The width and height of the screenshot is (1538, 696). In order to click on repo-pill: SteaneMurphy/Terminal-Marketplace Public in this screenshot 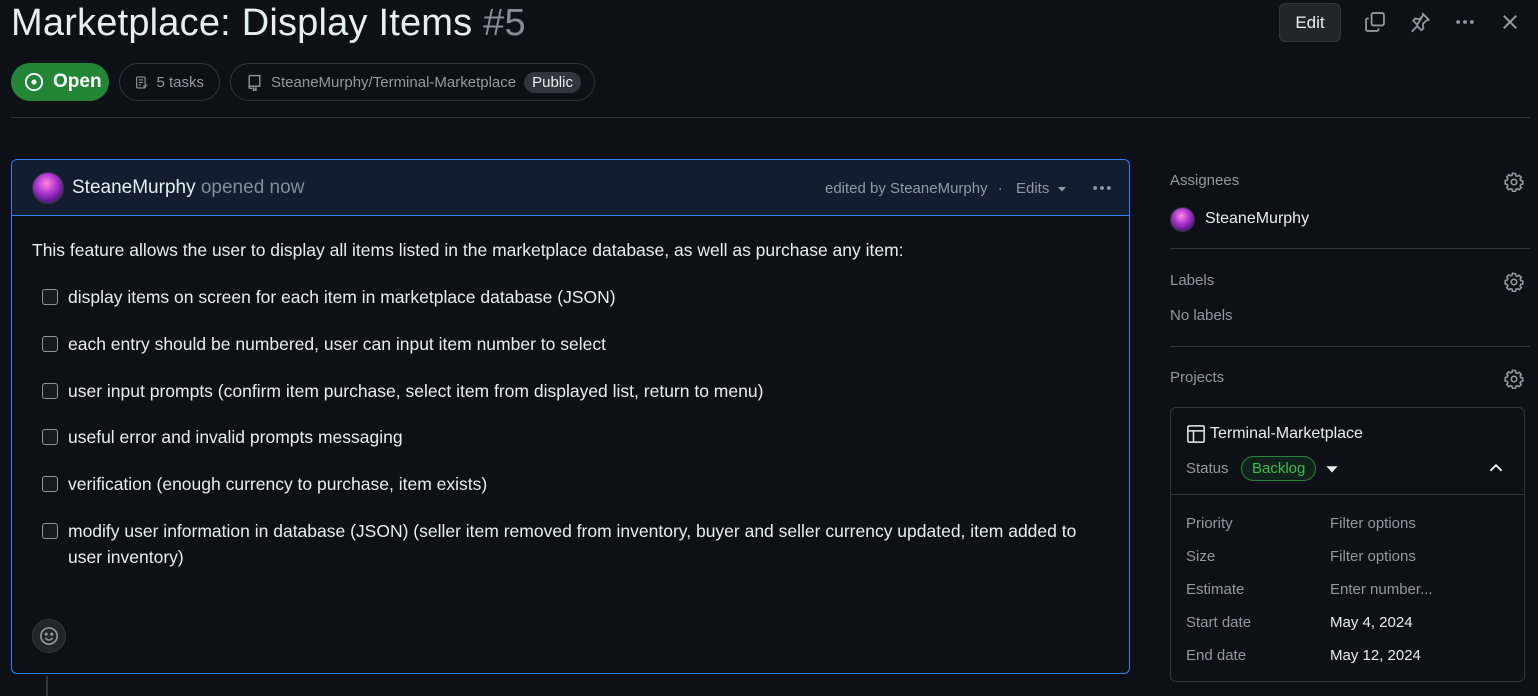, I will do `click(412, 82)`.